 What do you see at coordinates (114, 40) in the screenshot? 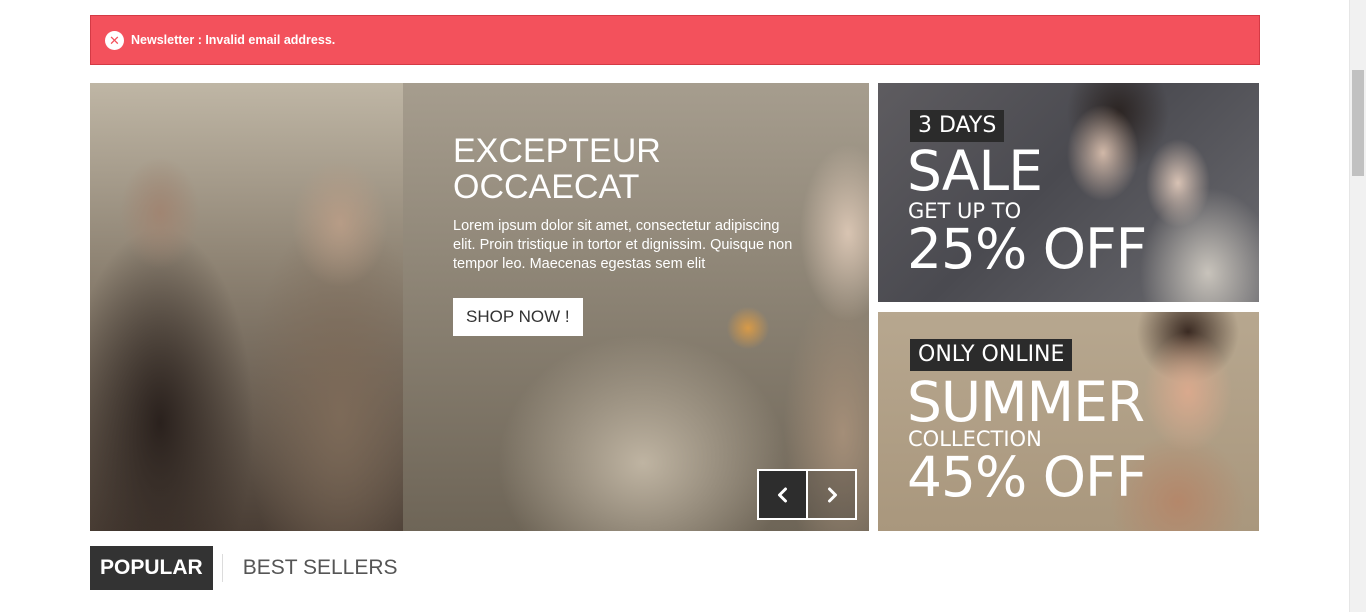
I see `close-circle-icon: ✕` at bounding box center [114, 40].